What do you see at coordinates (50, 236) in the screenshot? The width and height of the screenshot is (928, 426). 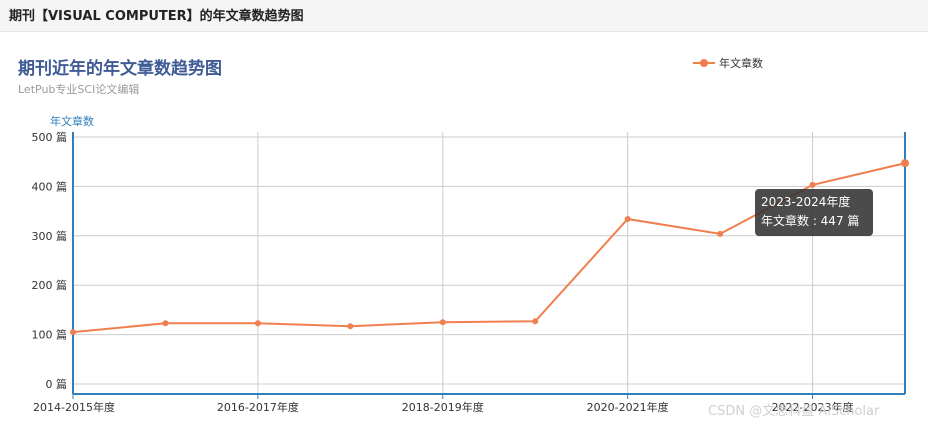 I see `y-tick-label: 300 篇` at bounding box center [50, 236].